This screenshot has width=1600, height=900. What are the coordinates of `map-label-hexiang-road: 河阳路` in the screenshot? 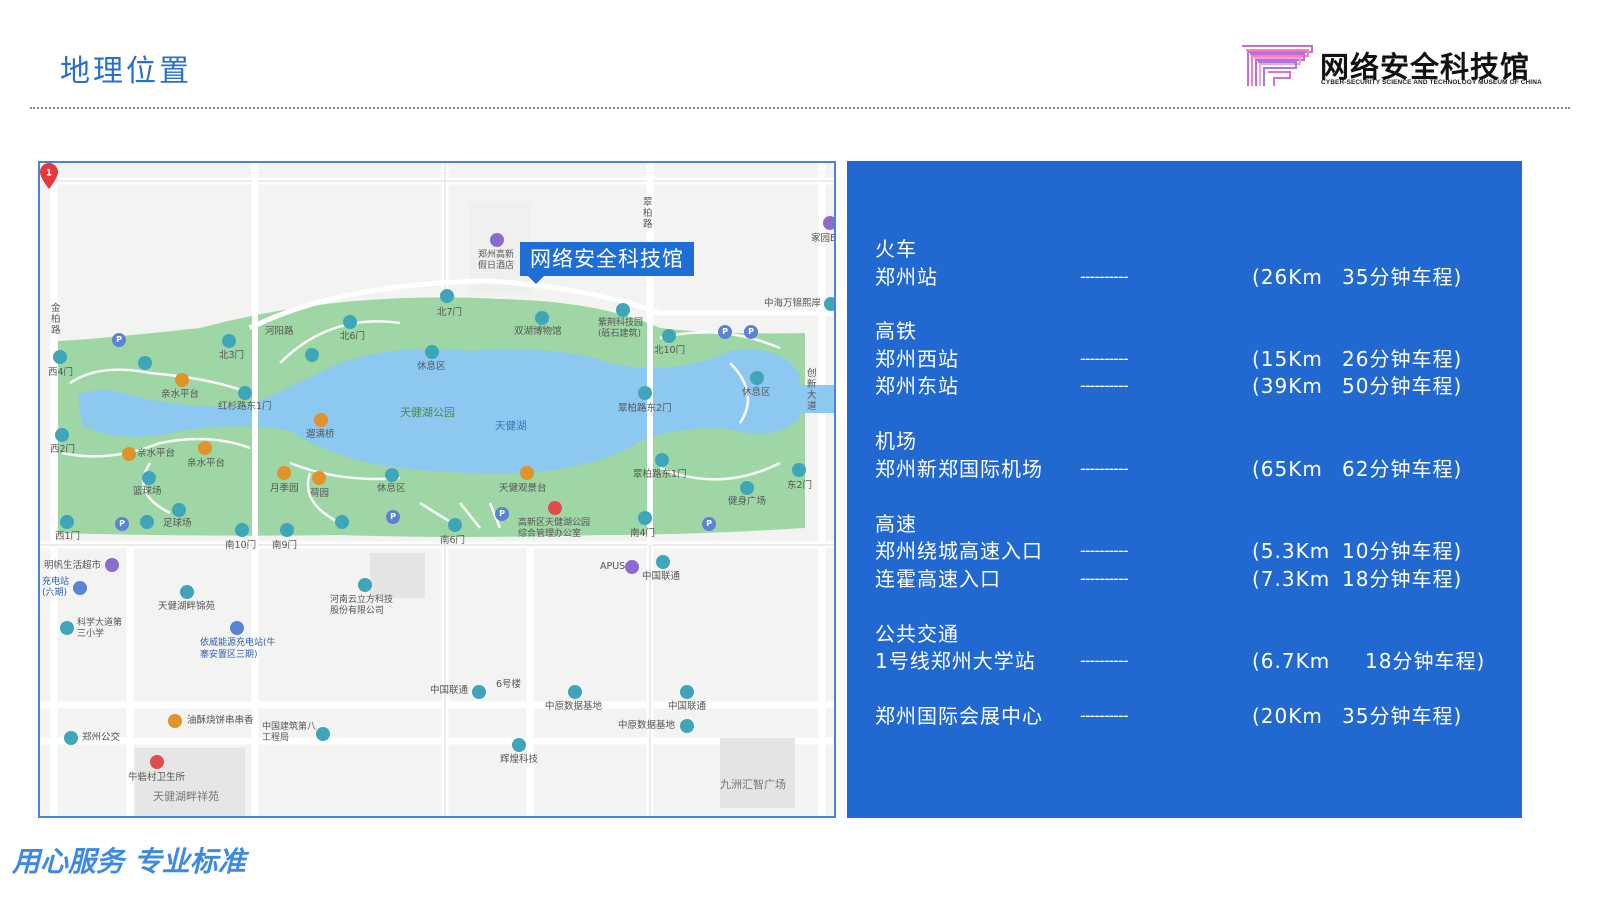 It's located at (279, 331).